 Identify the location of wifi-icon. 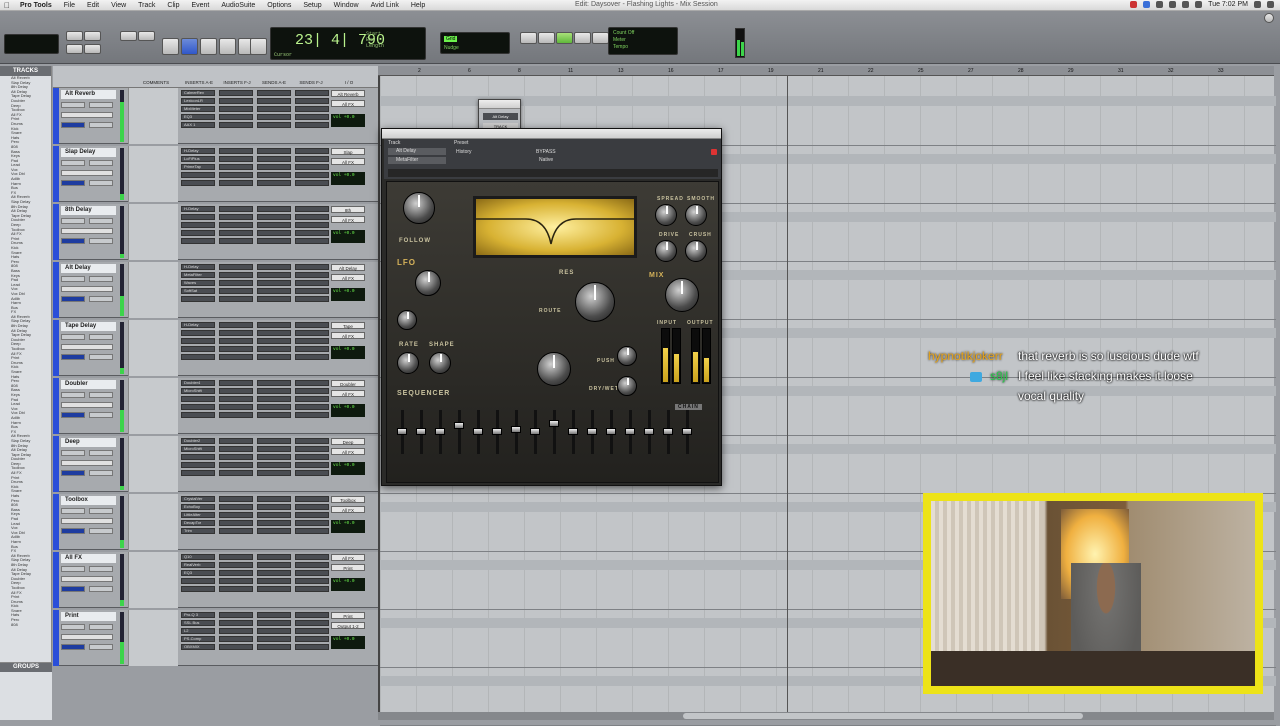
(1173, 4).